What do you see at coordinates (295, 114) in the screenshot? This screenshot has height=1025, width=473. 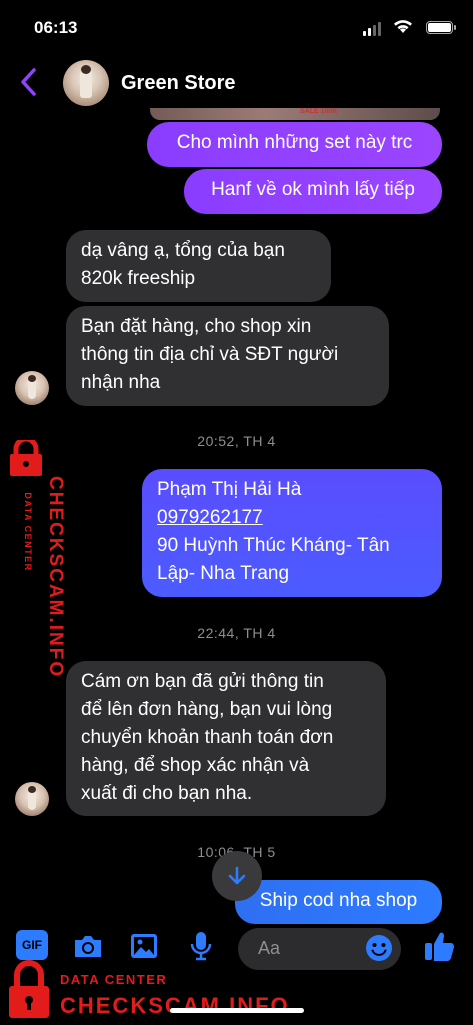 I see `shared-photo-thumbnail` at bounding box center [295, 114].